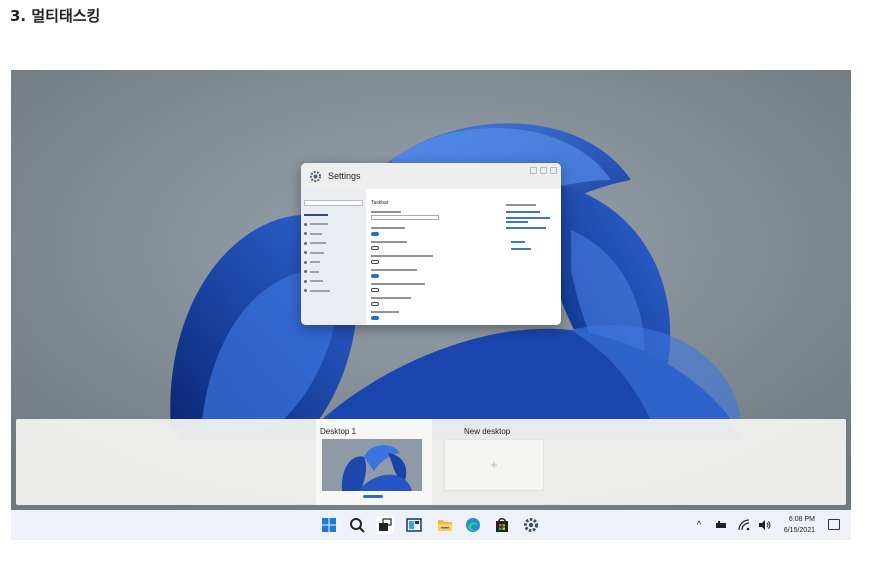 This screenshot has width=870, height=580. I want to click on help-heading, so click(521, 205).